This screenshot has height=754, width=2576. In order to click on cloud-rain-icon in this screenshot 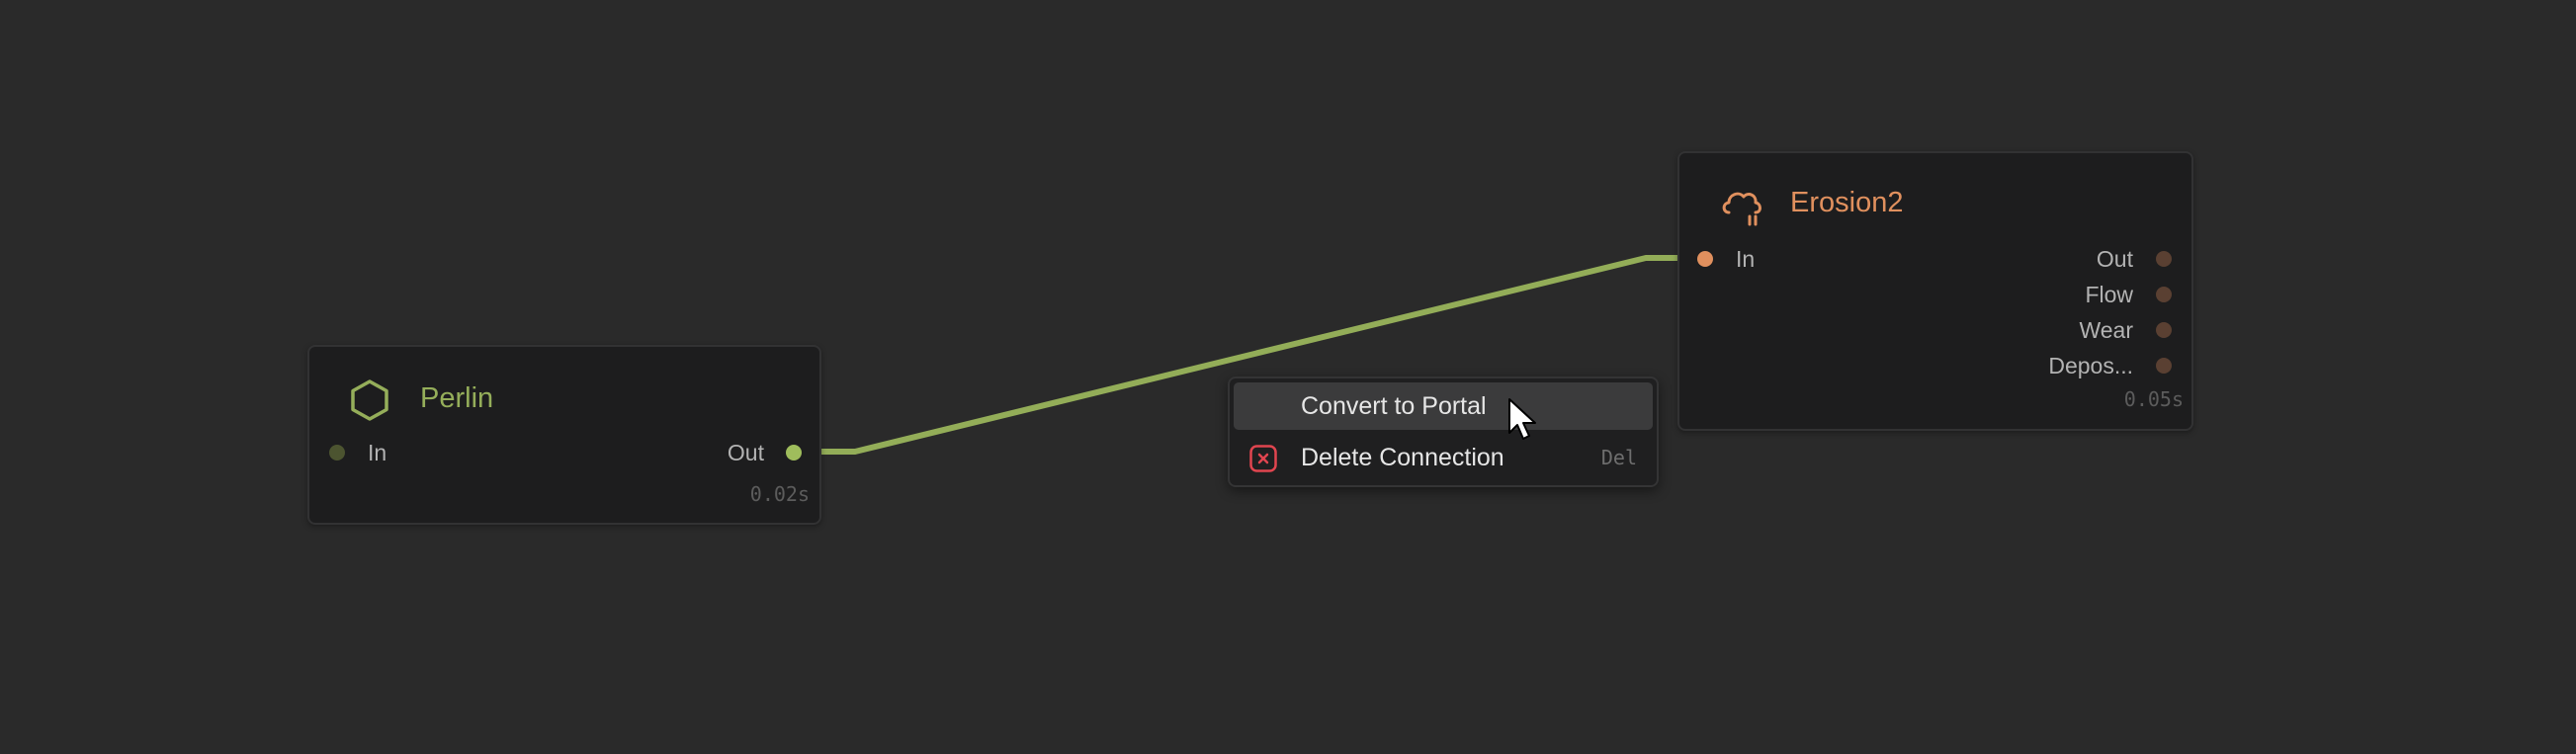, I will do `click(1741, 209)`.